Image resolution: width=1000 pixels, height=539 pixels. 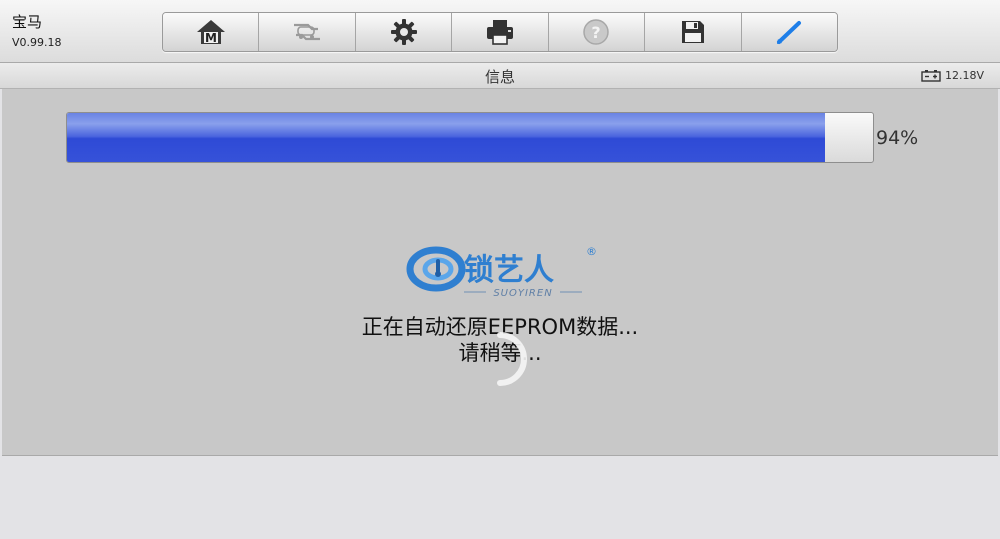 What do you see at coordinates (897, 138) in the screenshot?
I see `progress-percent: 94%` at bounding box center [897, 138].